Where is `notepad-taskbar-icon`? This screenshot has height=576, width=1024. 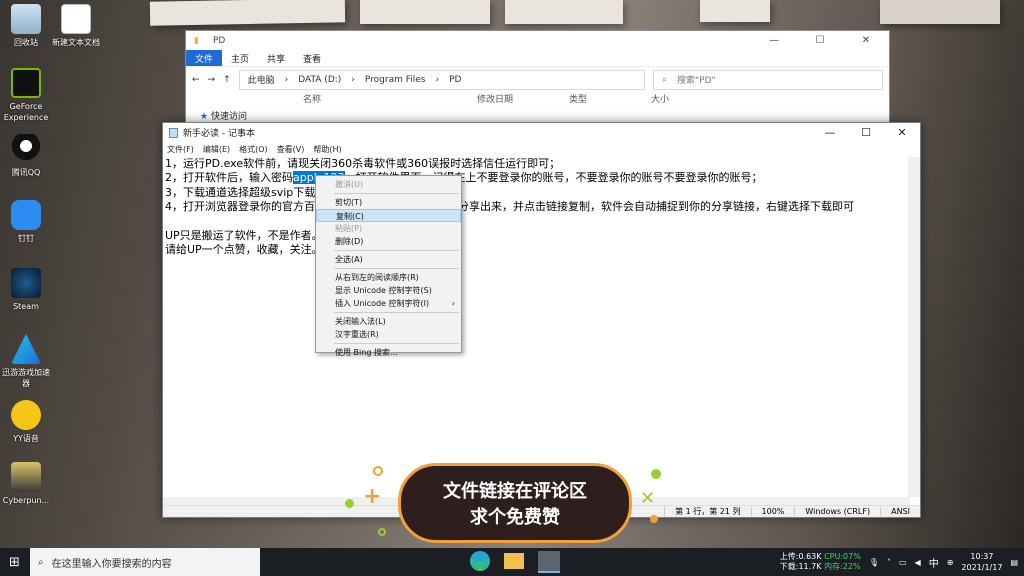 notepad-taskbar-icon is located at coordinates (549, 562).